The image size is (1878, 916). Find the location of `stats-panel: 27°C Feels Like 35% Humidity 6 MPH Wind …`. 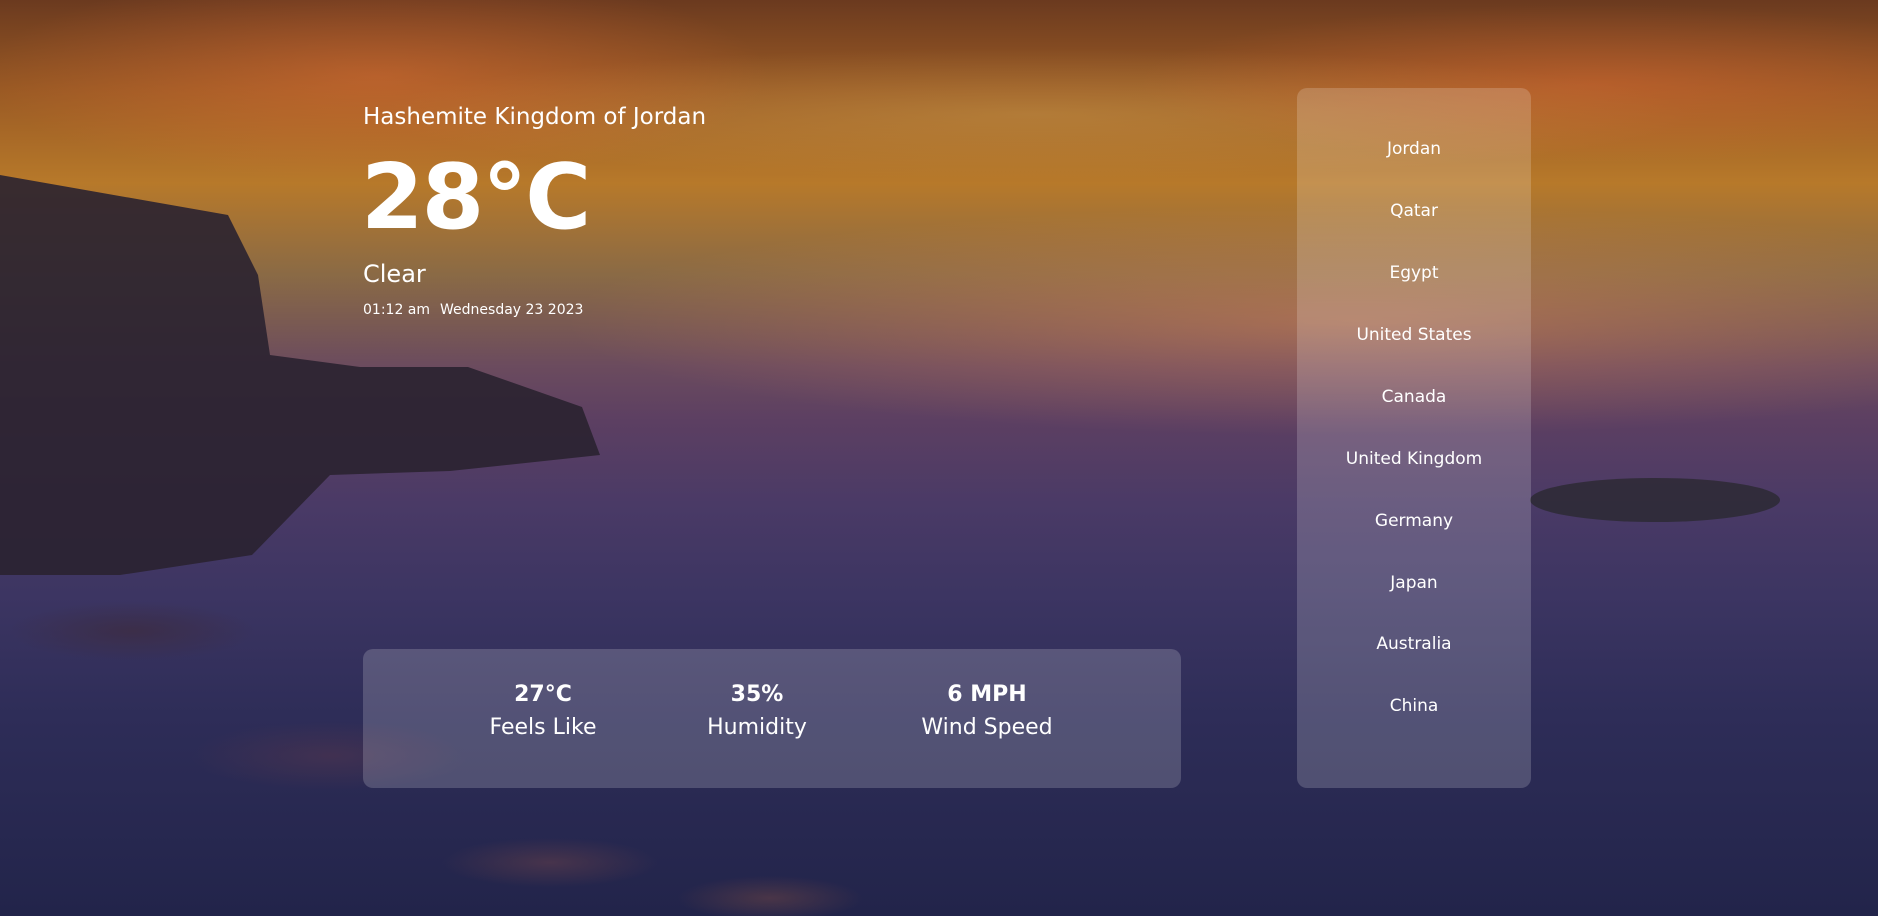

stats-panel: 27°C Feels Like 35% Humidity 6 MPH Wind … is located at coordinates (772, 718).